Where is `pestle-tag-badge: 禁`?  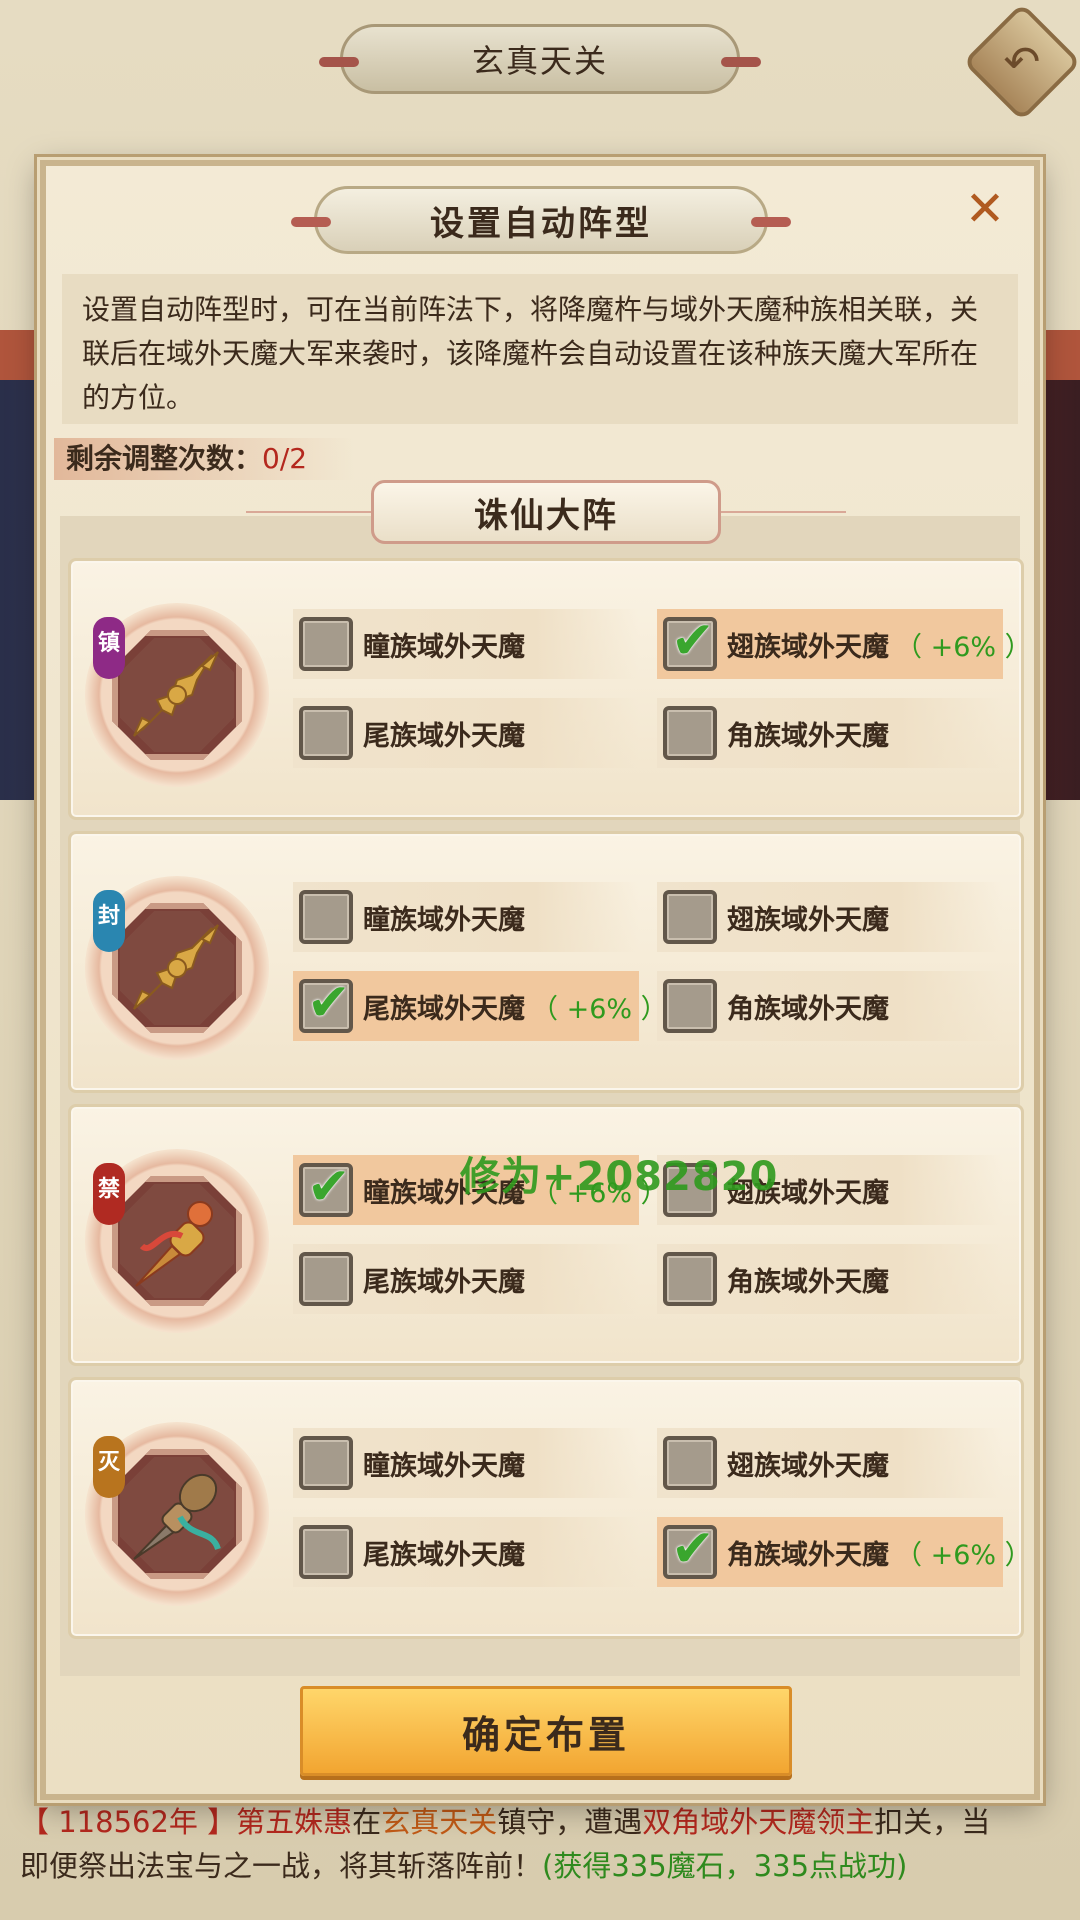
pestle-tag-badge: 禁 is located at coordinates (109, 1194).